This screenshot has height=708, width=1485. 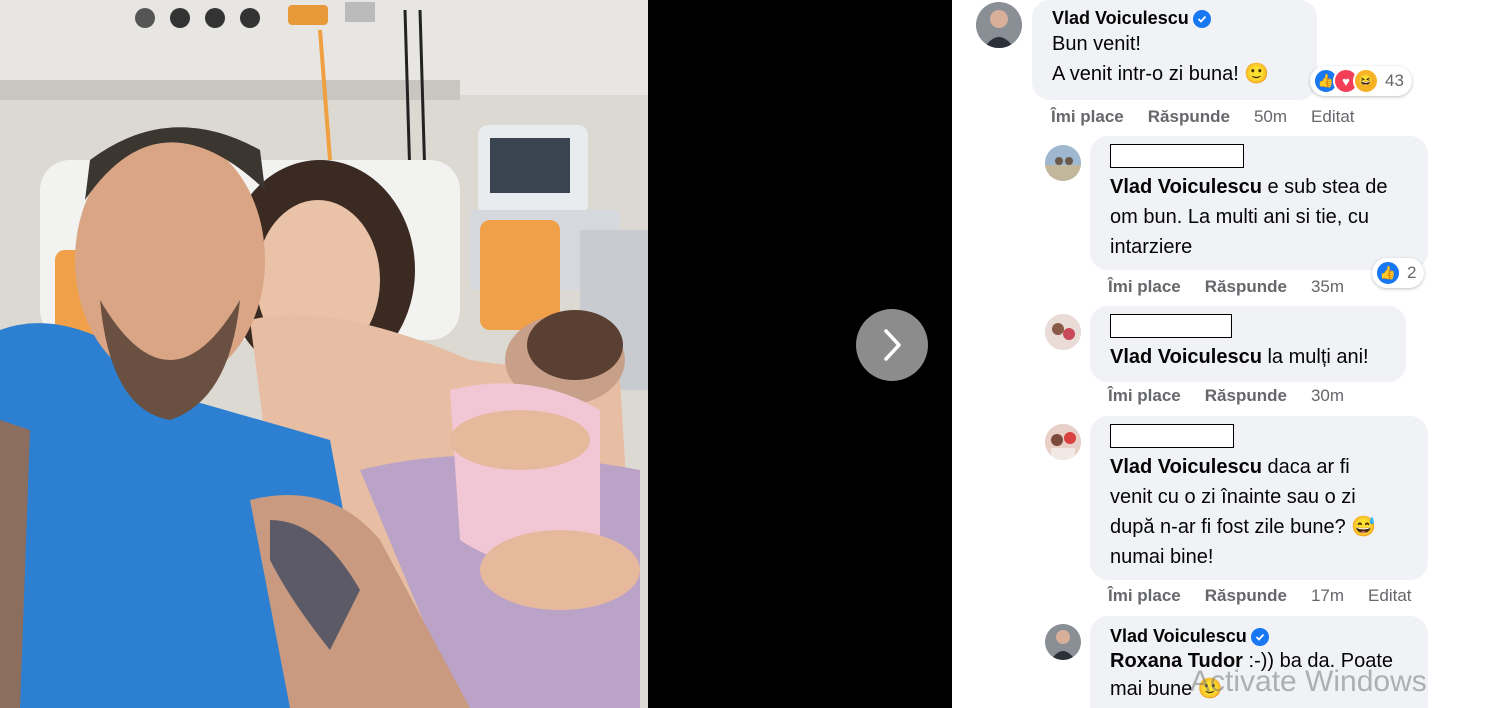 I want to click on comment-text-line: mai bune 🙂, so click(x=1166, y=689).